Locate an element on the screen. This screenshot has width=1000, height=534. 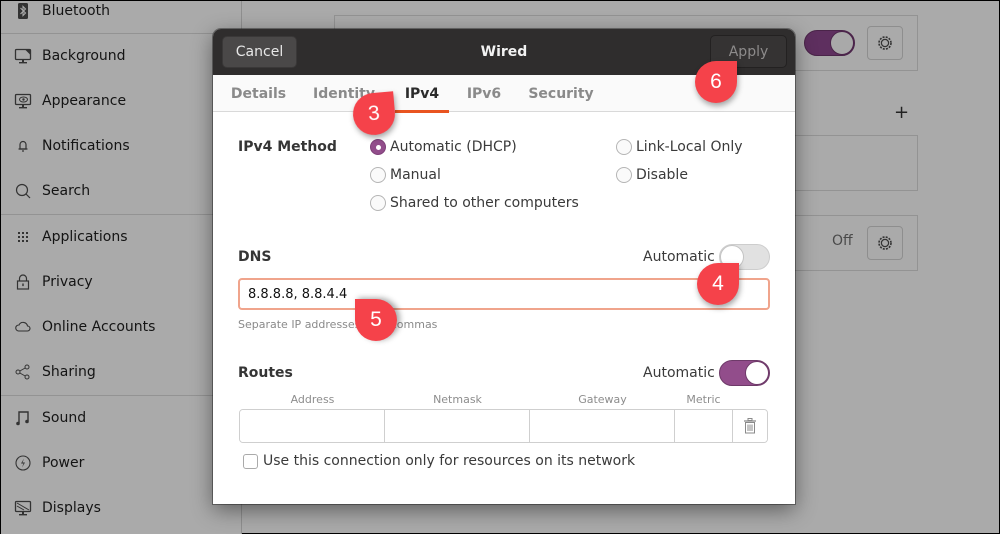
column-header-gateway: Gateway is located at coordinates (602, 399).